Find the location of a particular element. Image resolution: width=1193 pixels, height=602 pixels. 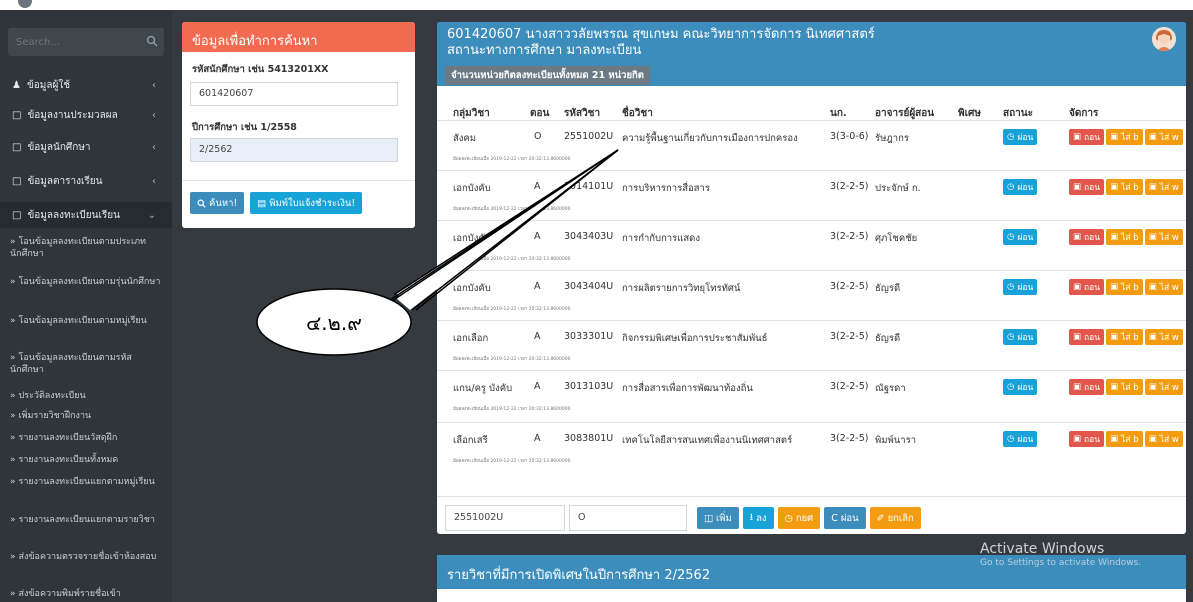

cell-code: 2551002U is located at coordinates (589, 136).